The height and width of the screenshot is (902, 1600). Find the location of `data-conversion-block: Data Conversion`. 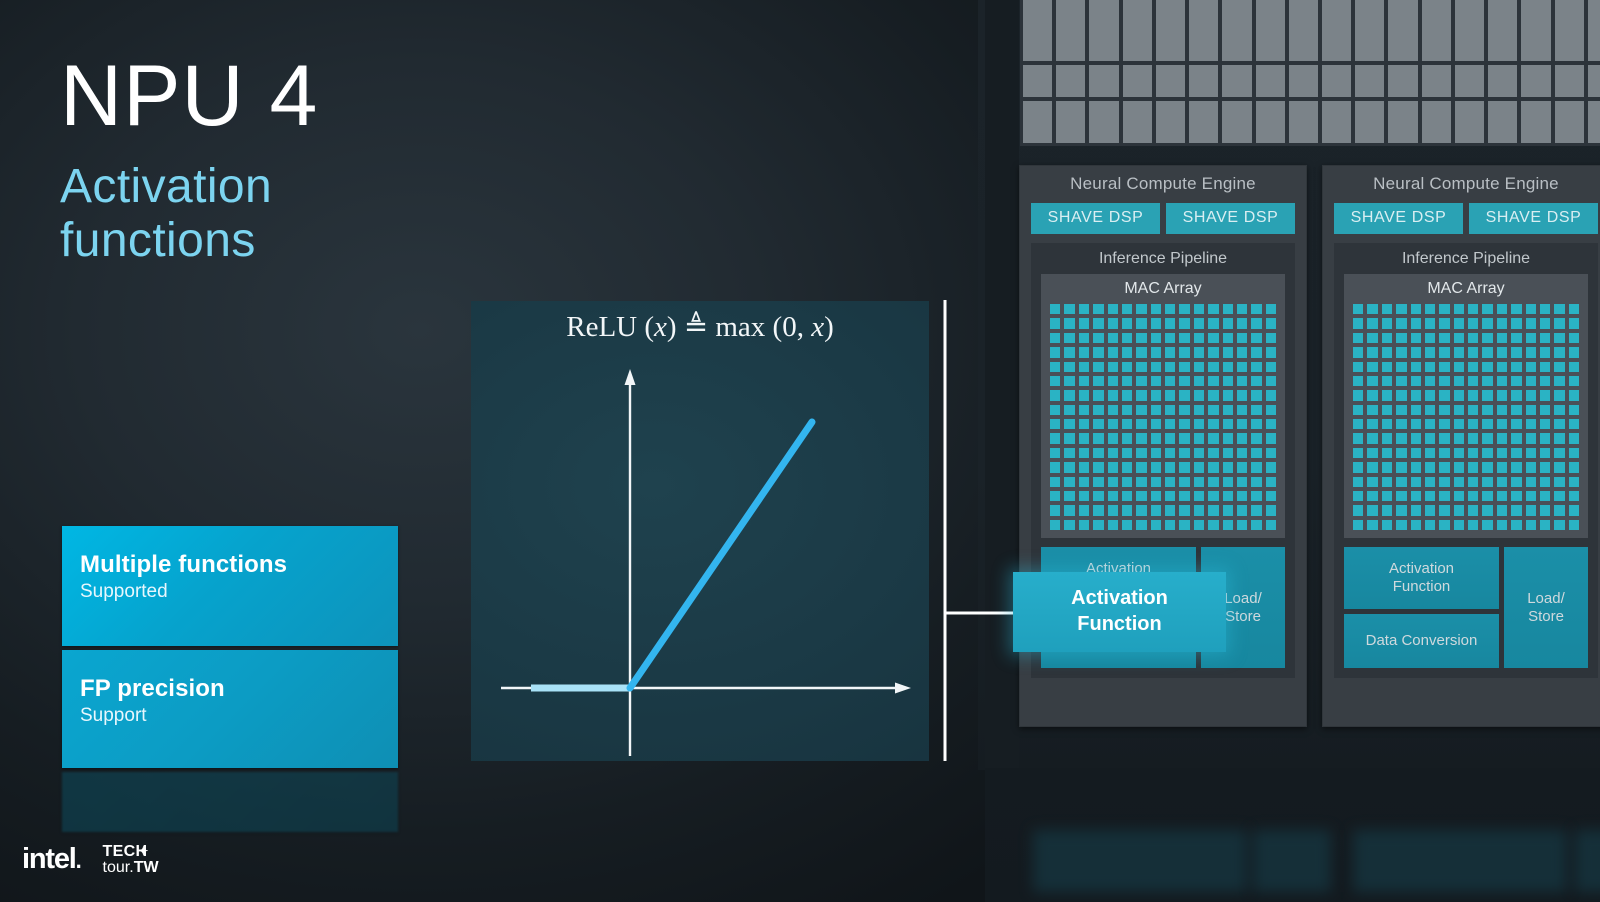

data-conversion-block: Data Conversion is located at coordinates (1421, 641).